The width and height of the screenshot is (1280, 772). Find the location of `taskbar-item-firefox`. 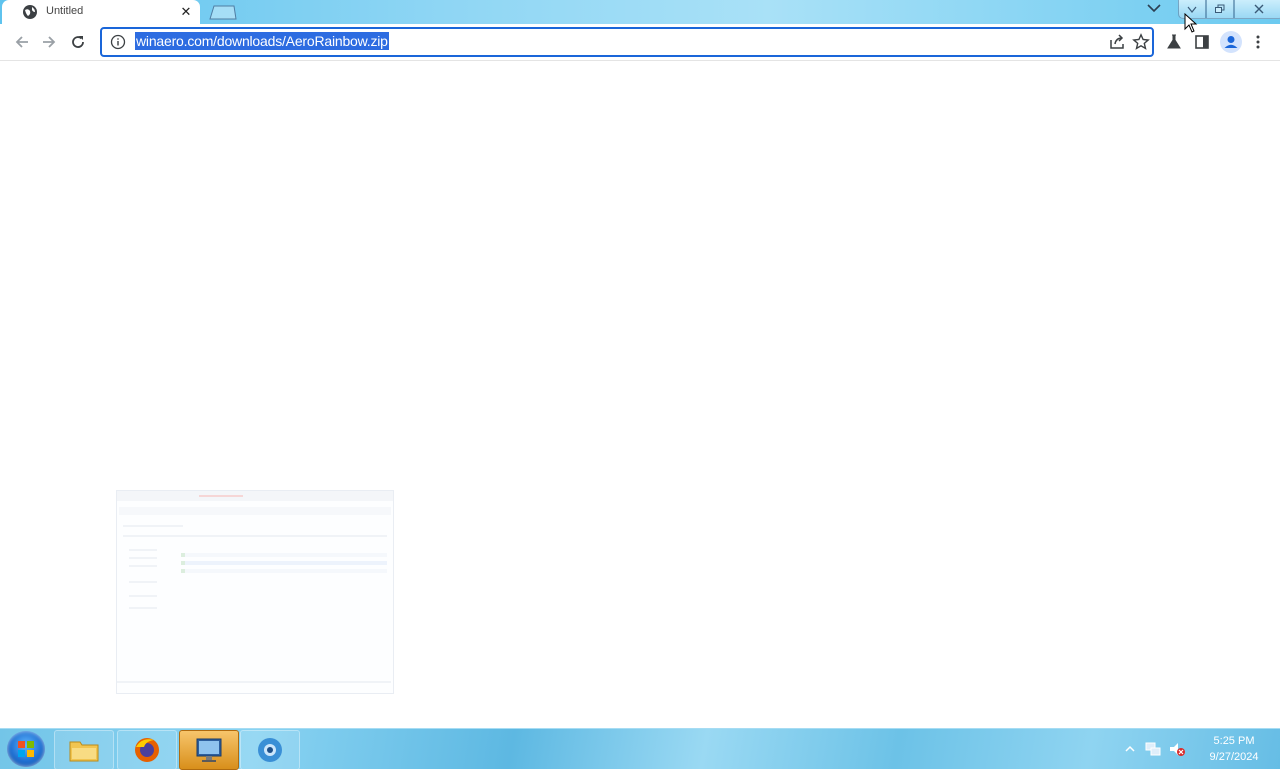

taskbar-item-firefox is located at coordinates (147, 750).